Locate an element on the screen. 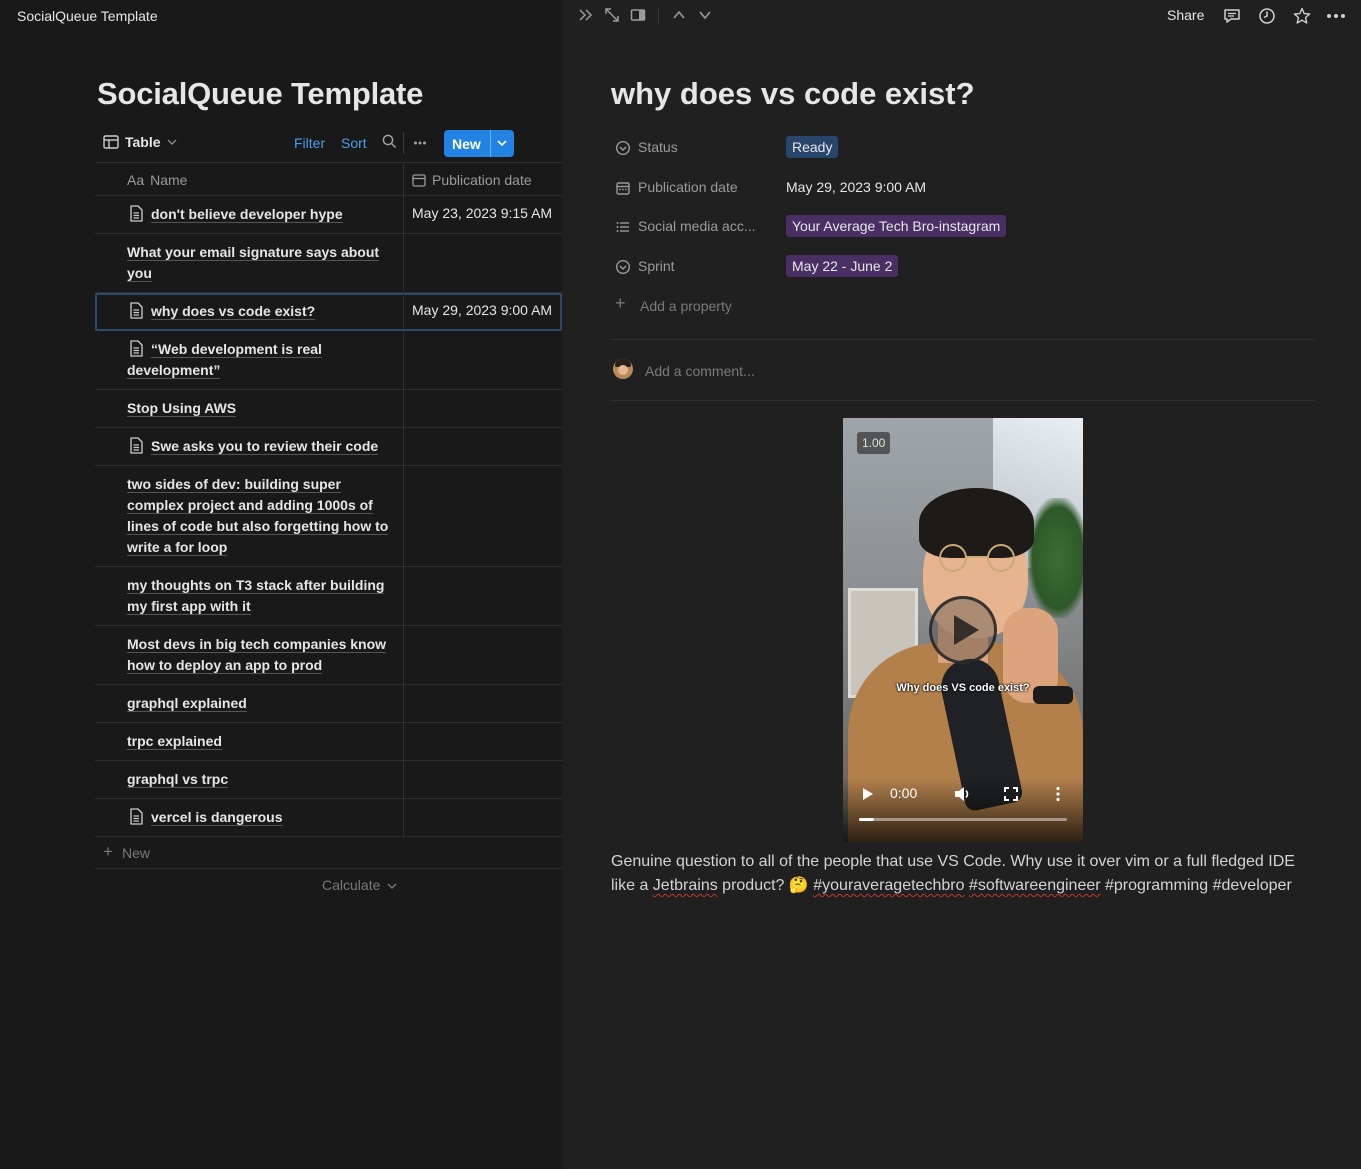  row-name-cell: trpc explained is located at coordinates (249, 741).